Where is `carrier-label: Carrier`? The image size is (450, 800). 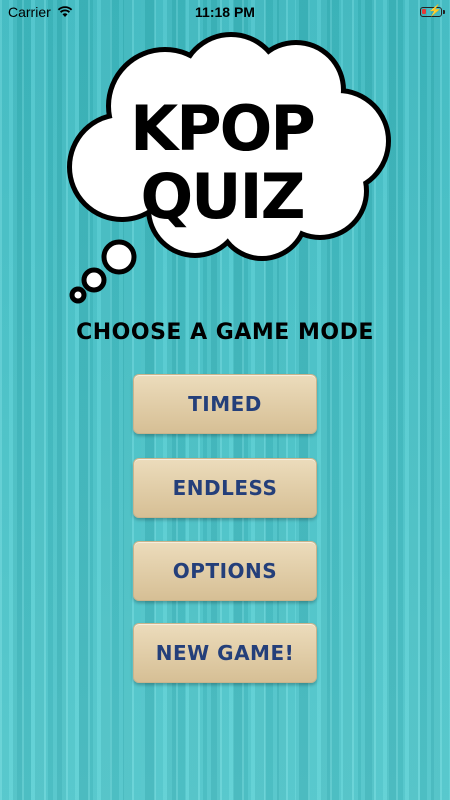
carrier-label: Carrier is located at coordinates (29, 12).